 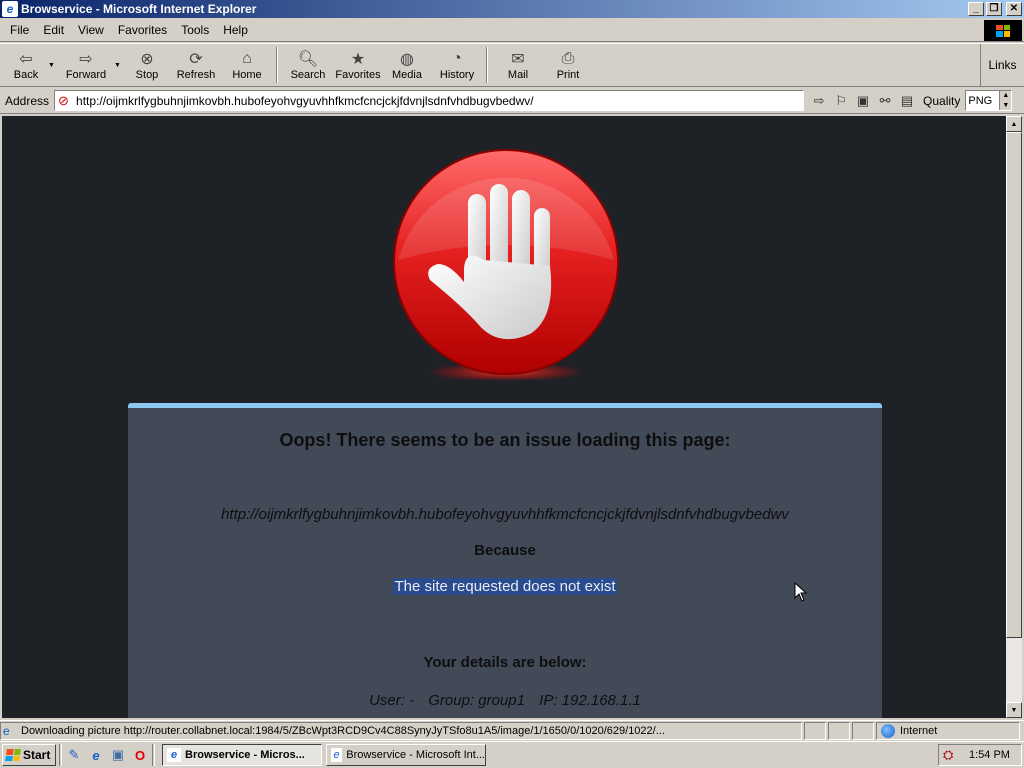 I want to click on menu-file: File, so click(x=18, y=30).